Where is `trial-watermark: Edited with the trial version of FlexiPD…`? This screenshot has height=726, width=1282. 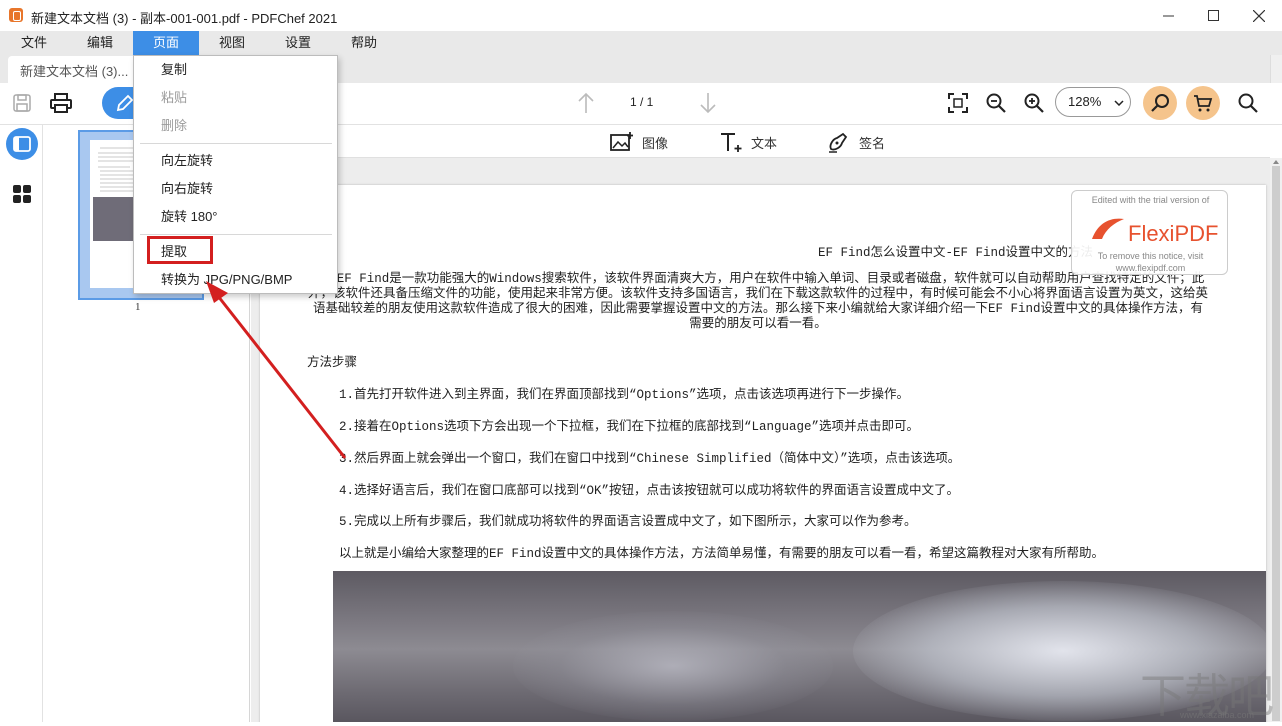 trial-watermark: Edited with the trial version of FlexiPD… is located at coordinates (1149, 232).